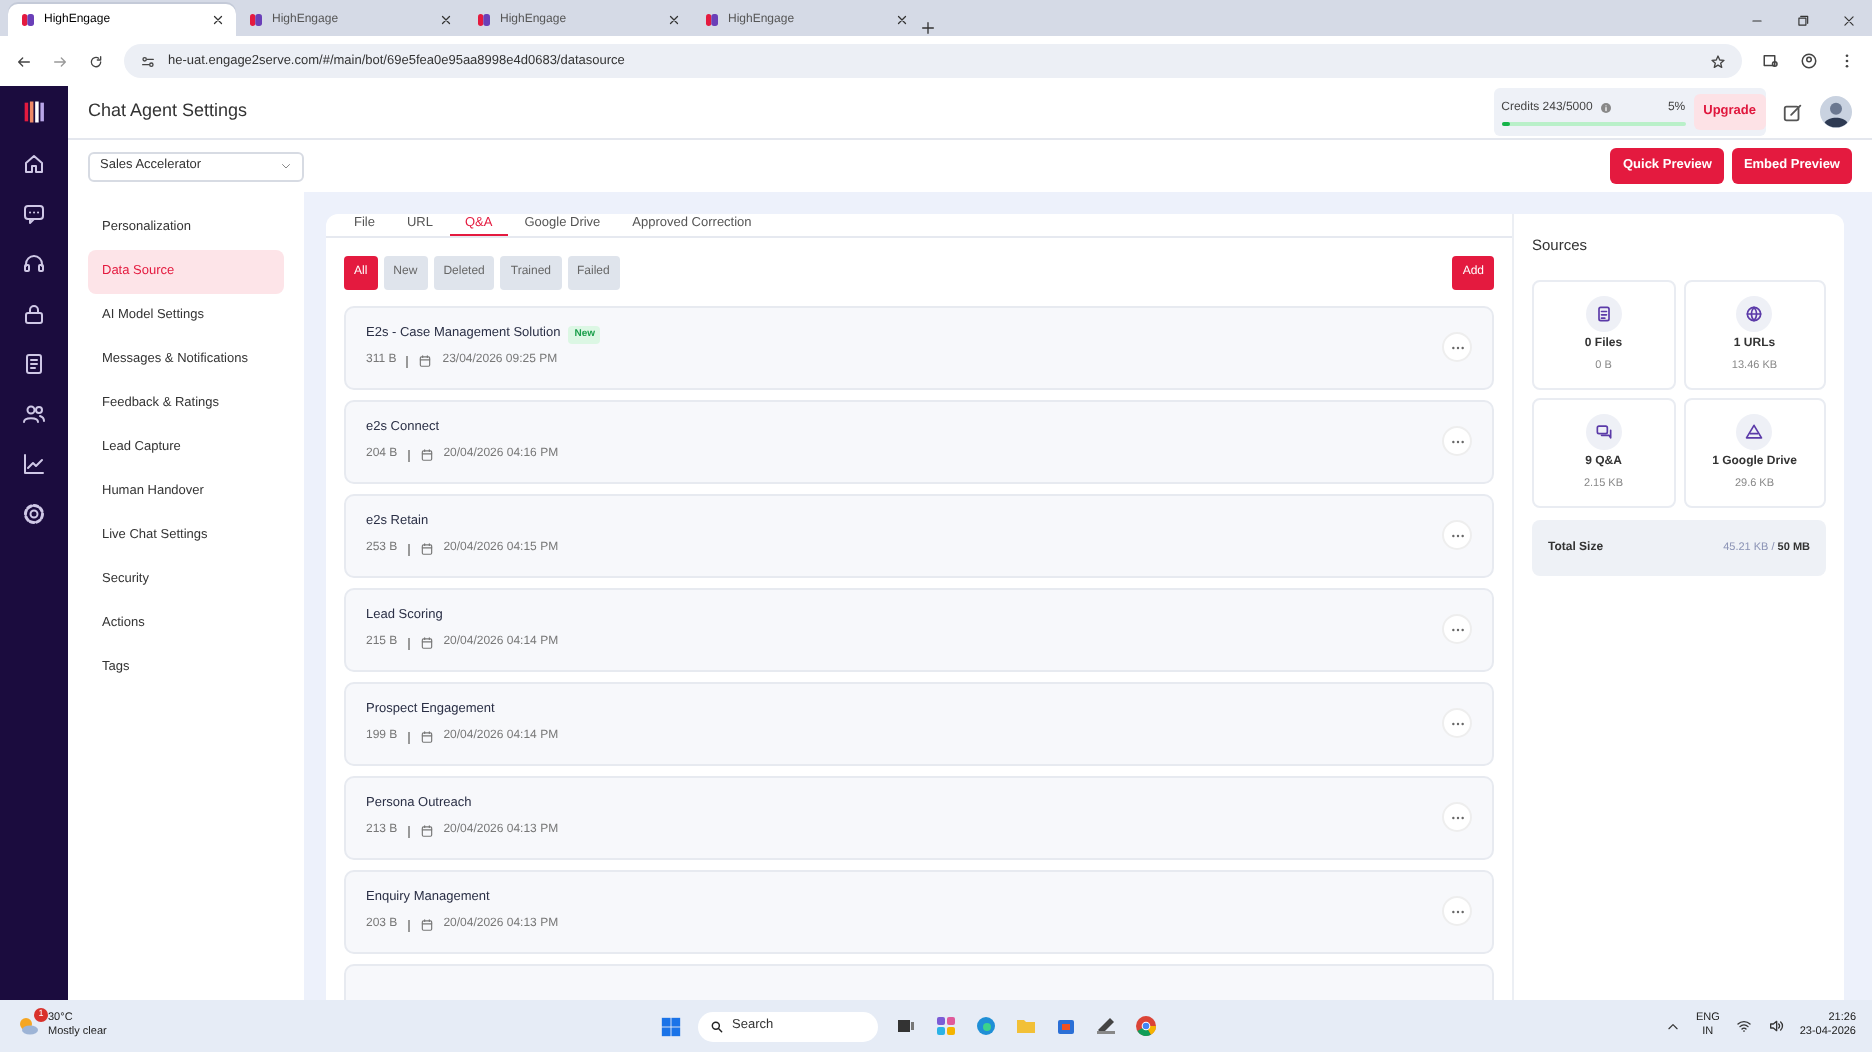 This screenshot has height=1052, width=1872. What do you see at coordinates (946, 1026) in the screenshot?
I see `app-icon` at bounding box center [946, 1026].